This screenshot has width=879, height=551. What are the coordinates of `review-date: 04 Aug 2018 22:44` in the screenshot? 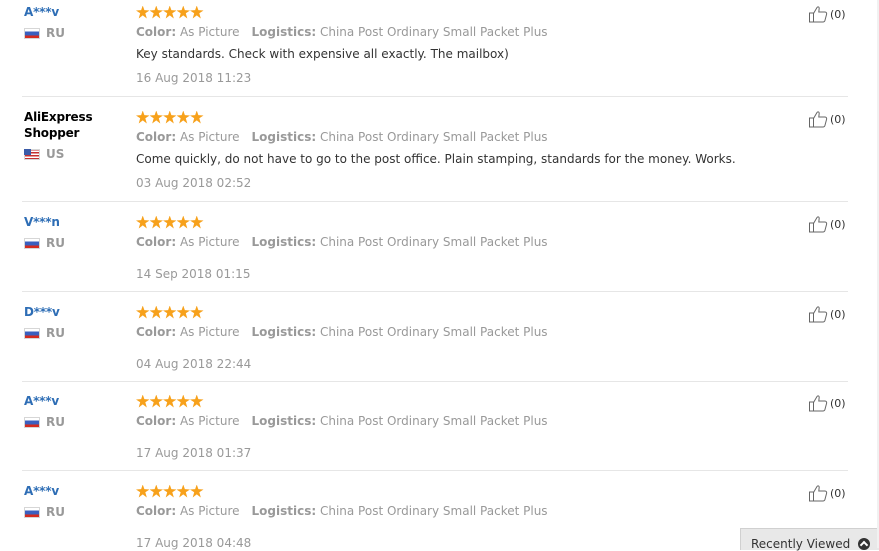 It's located at (194, 364).